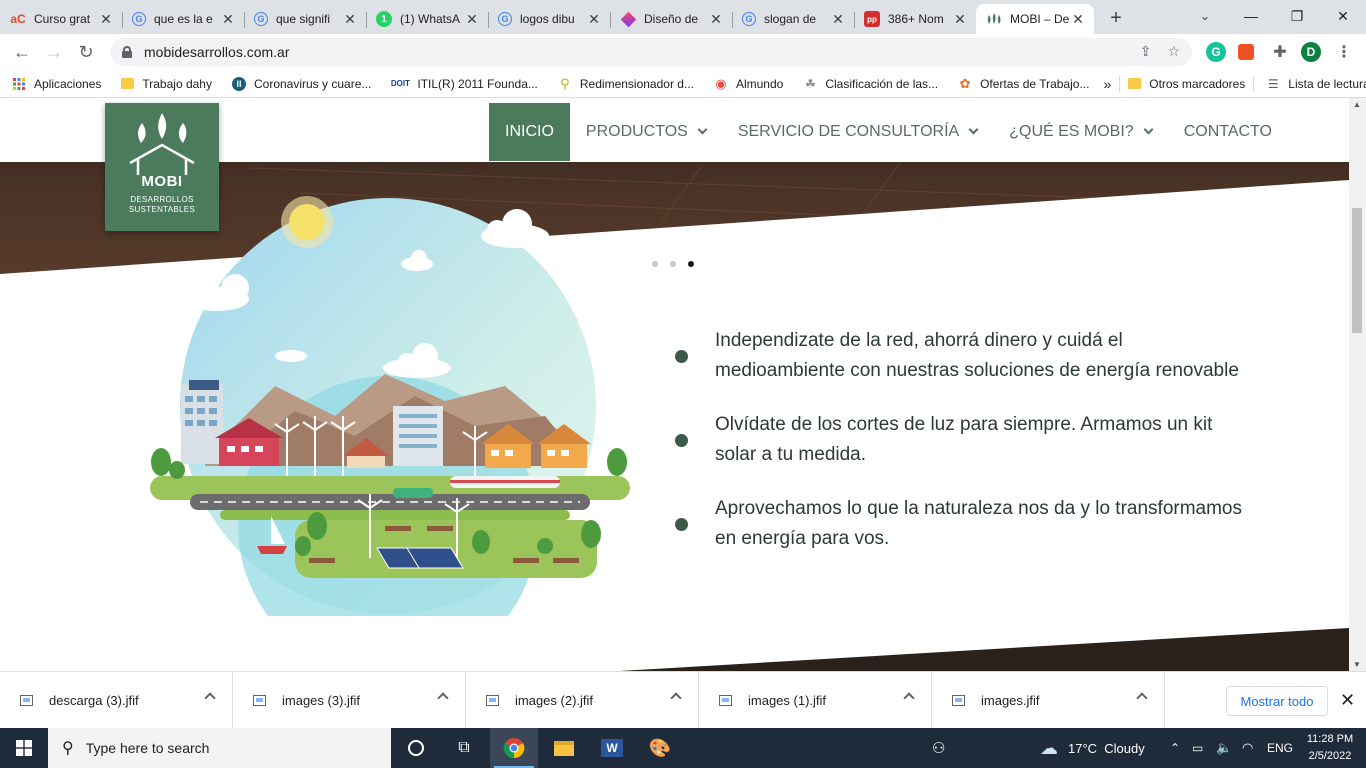 Image resolution: width=1366 pixels, height=768 pixels. What do you see at coordinates (1344, 52) in the screenshot?
I see `menu-kebab-icon: ⋮` at bounding box center [1344, 52].